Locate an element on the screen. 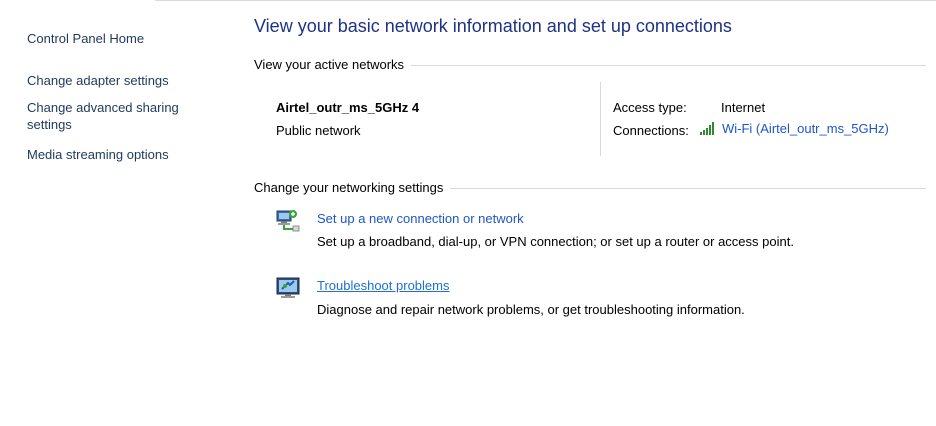  connections-label: Connections: is located at coordinates (651, 130).